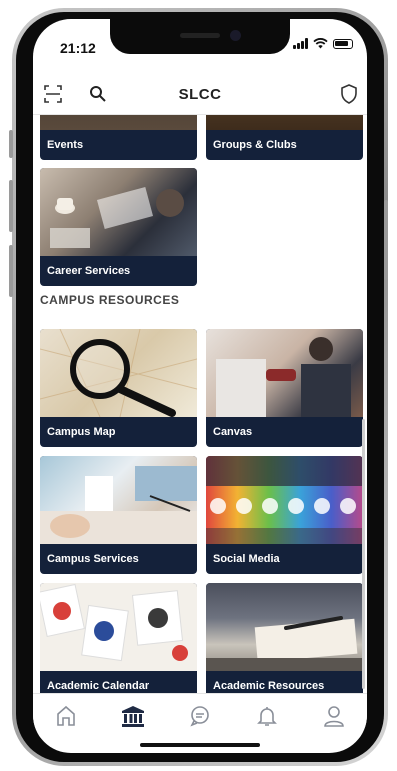 The width and height of the screenshot is (397, 771). Describe the element at coordinates (11, 271) in the screenshot. I see `volume-down-button` at that location.